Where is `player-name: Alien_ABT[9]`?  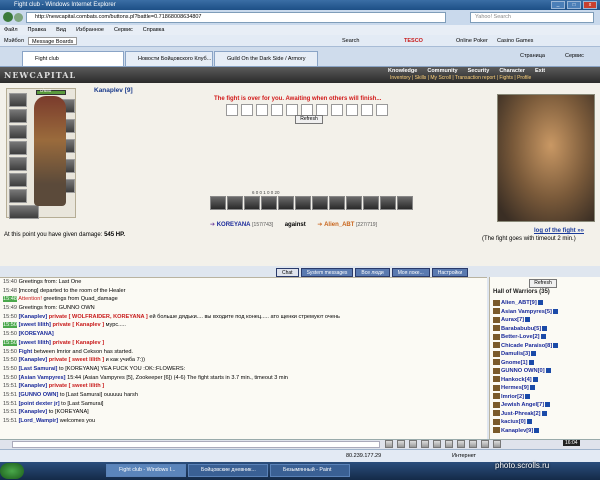
player-name: Alien_ABT[9] is located at coordinates (519, 303).